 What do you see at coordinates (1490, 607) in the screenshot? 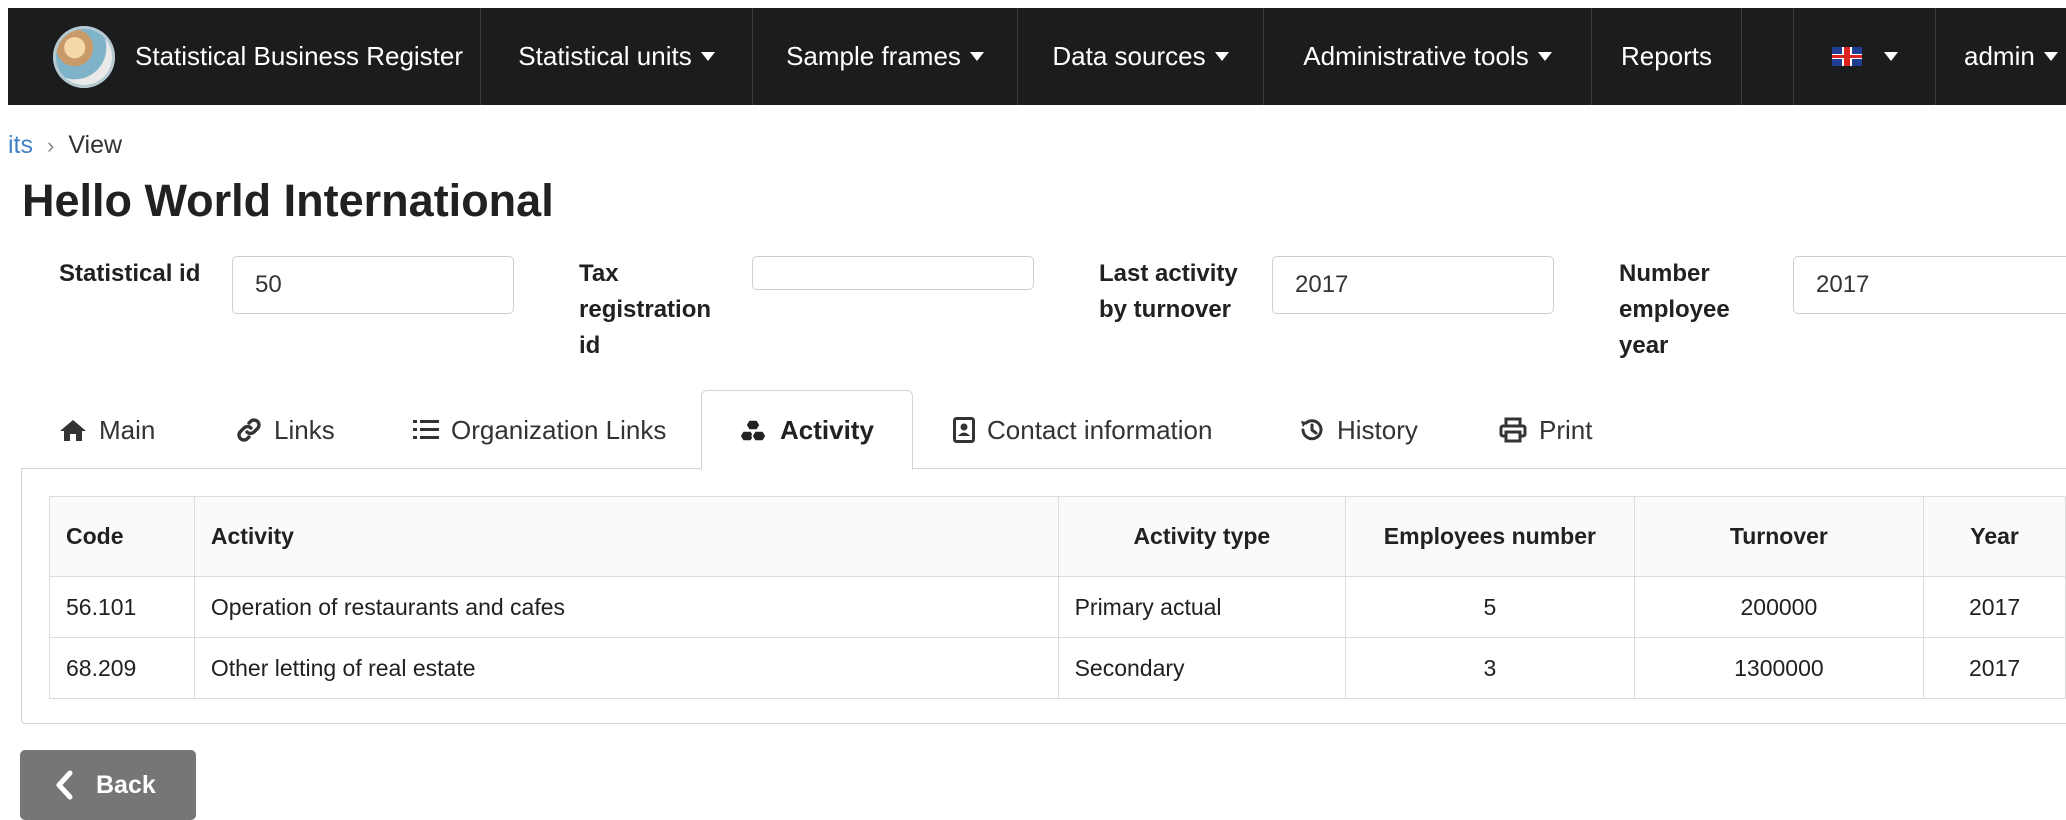
I see `cell-employees: 5` at bounding box center [1490, 607].